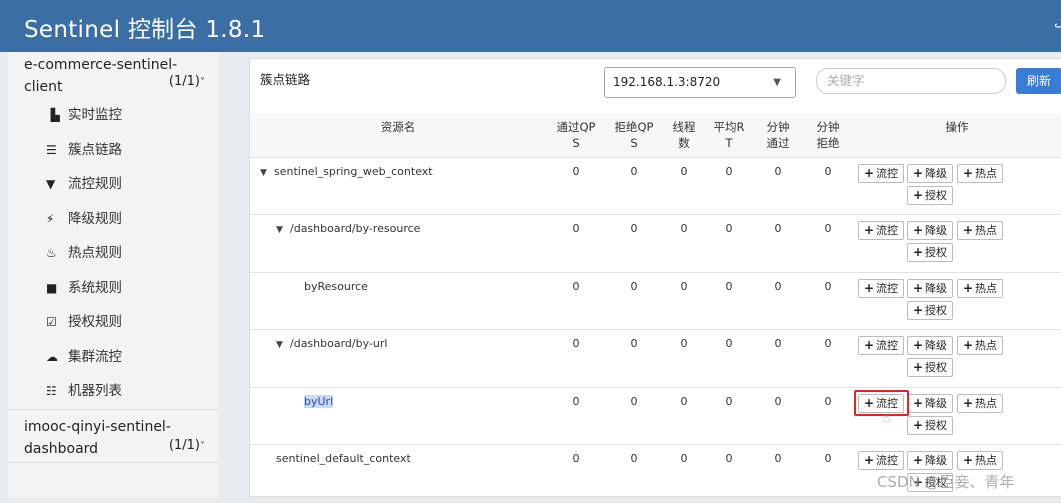 Image resolution: width=1061 pixels, height=503 pixels. I want to click on sidebar-item-auth-rules: ☑ 授权规则, so click(113, 322).